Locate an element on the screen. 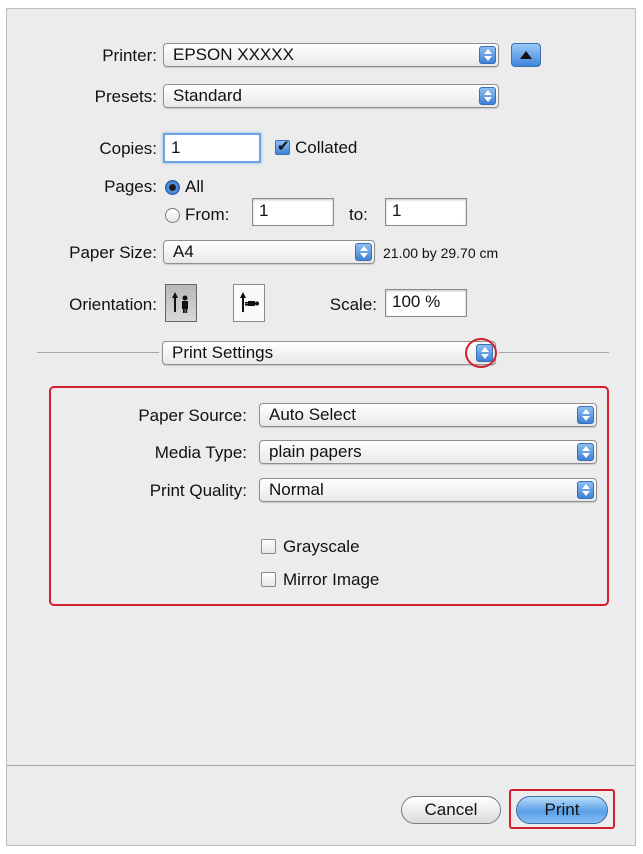  paper-size-label: Paper Size: is located at coordinates (113, 252).